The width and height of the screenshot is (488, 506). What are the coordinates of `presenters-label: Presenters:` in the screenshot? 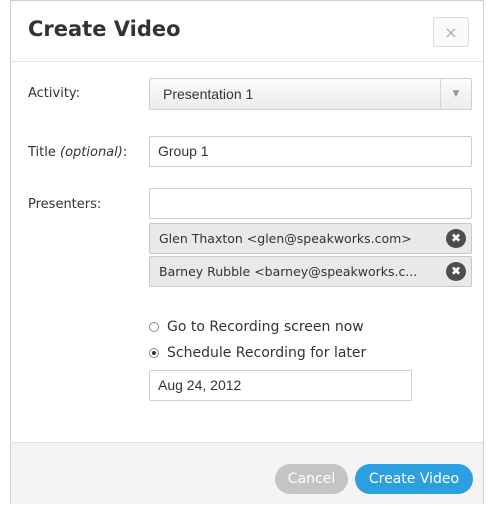 It's located at (65, 204).